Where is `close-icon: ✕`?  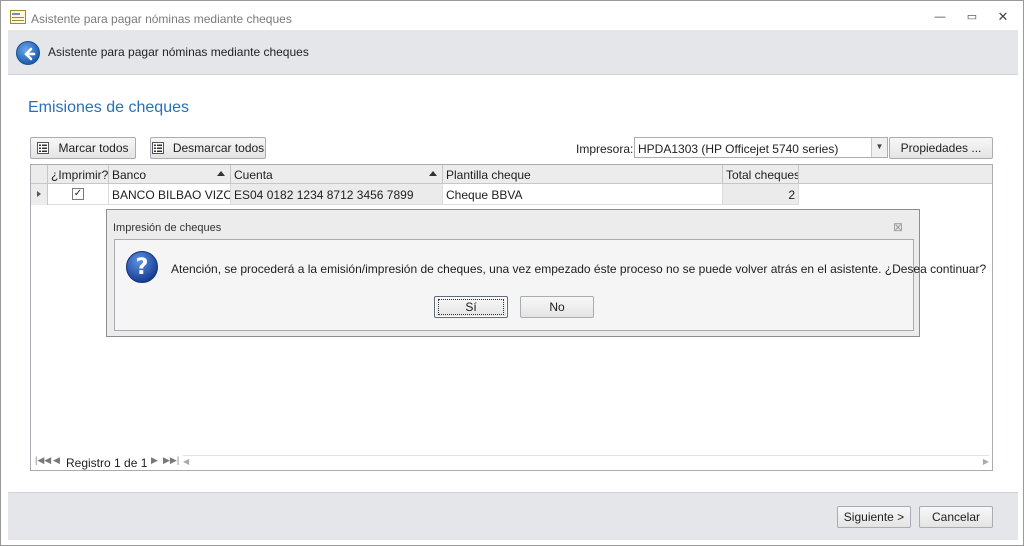 close-icon: ✕ is located at coordinates (1003, 17).